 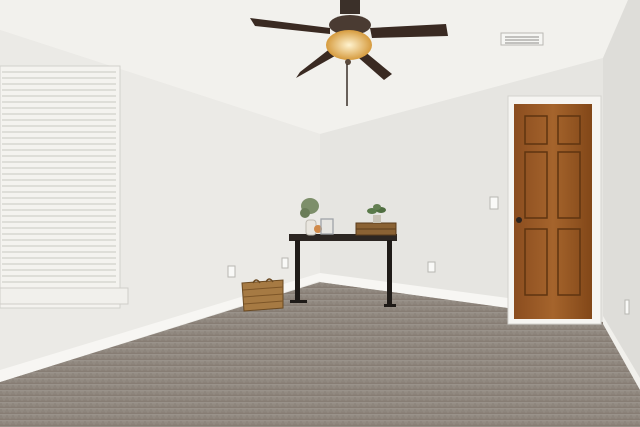 I want to click on wall-outlet-back, so click(x=431, y=267).